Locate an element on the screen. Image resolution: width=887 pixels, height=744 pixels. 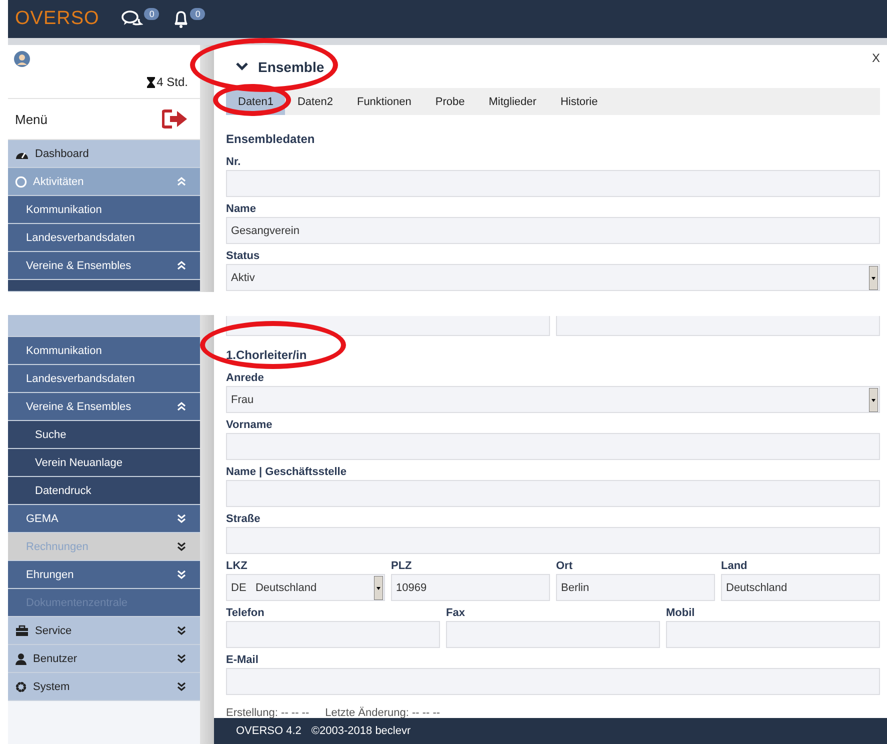
menu-item: GEMA is located at coordinates (104, 519).